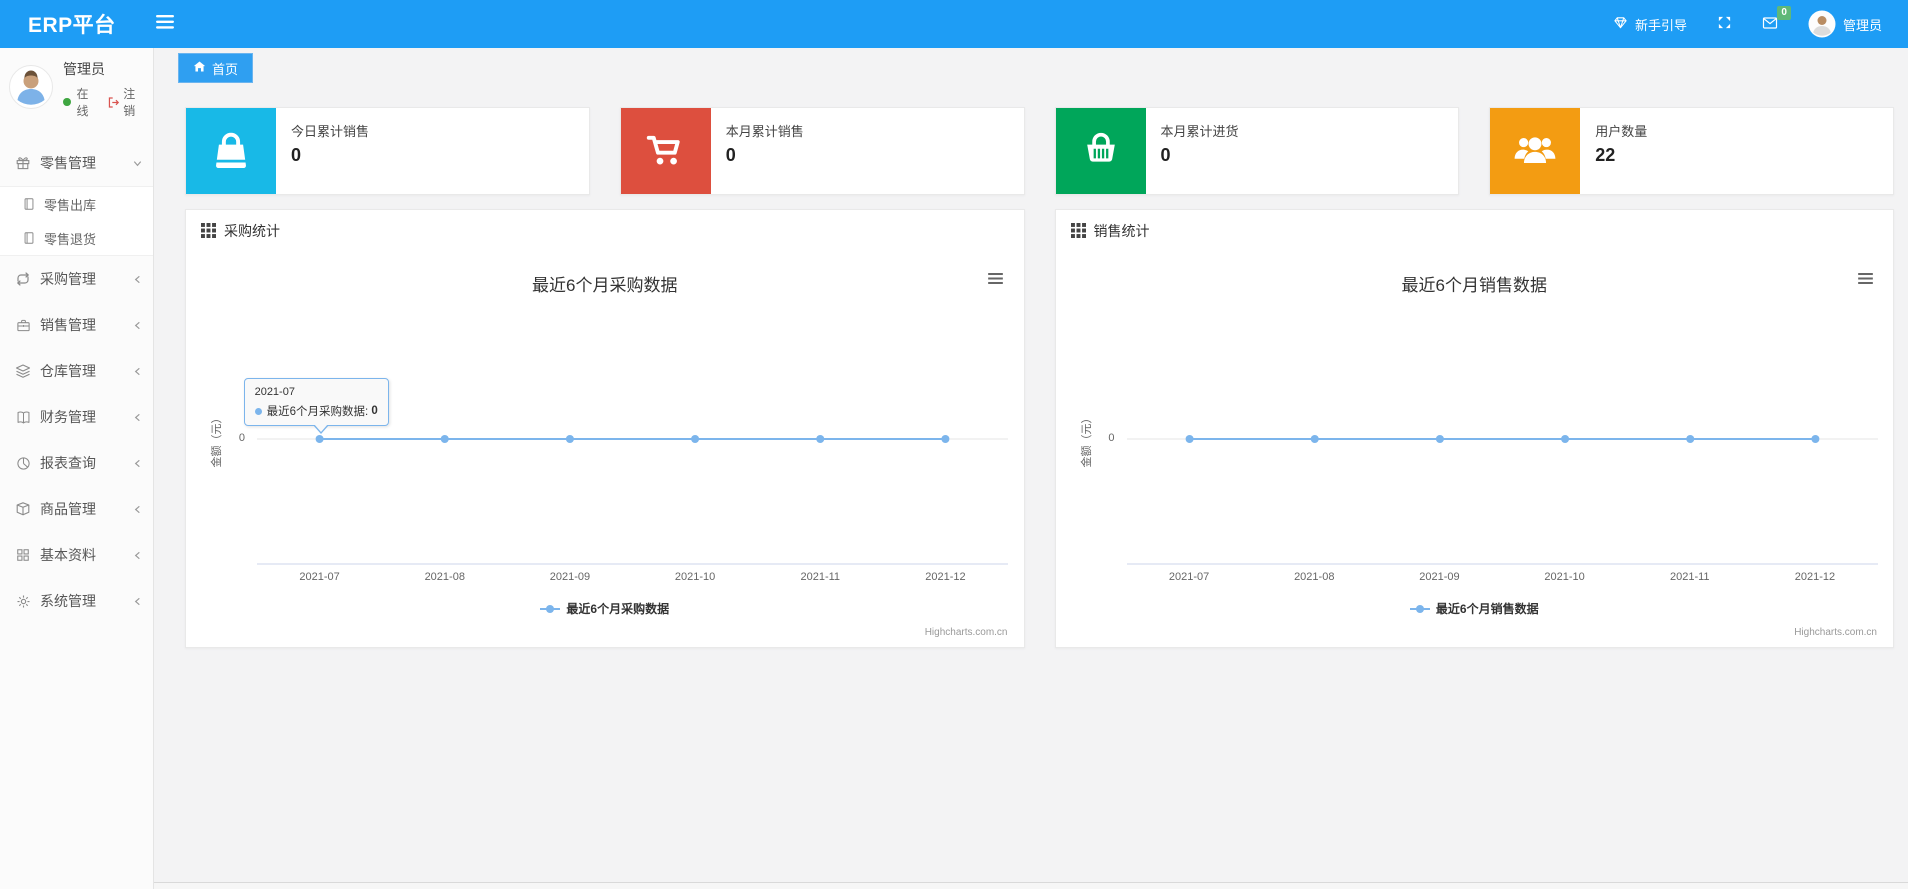 This screenshot has height=889, width=1908. I want to click on repeat-icon, so click(23, 279).